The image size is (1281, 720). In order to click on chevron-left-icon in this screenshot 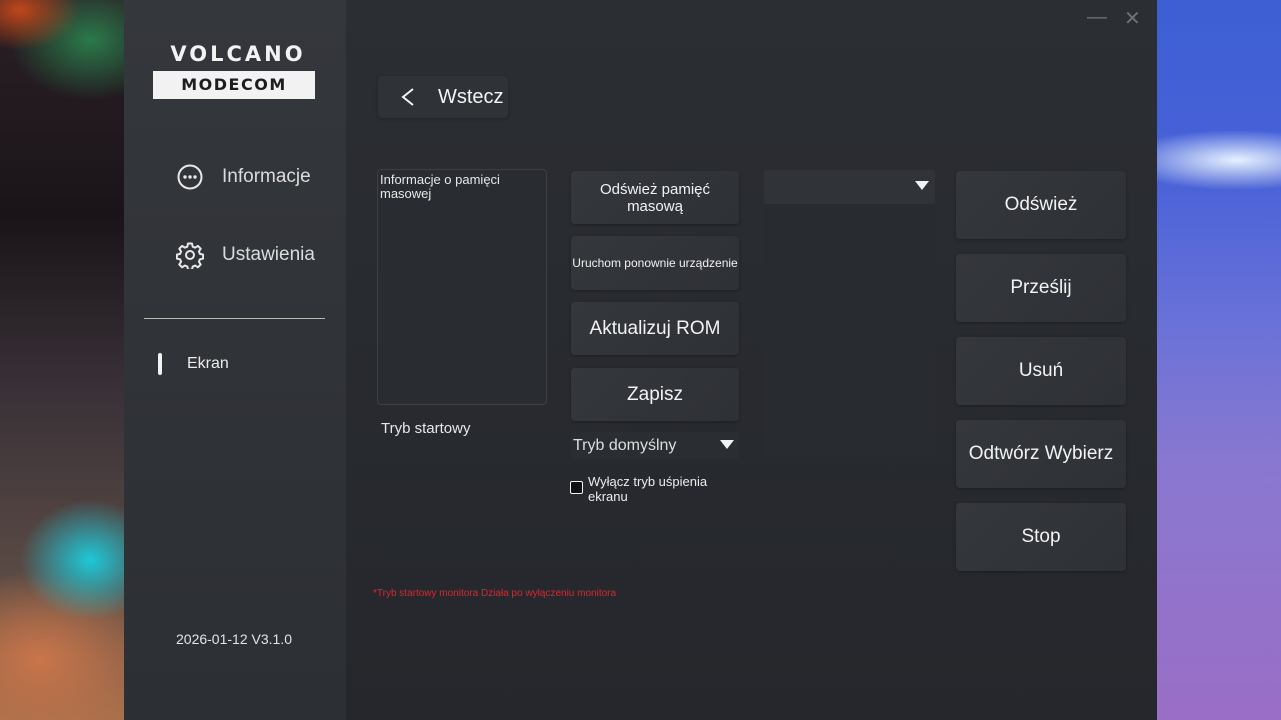, I will do `click(408, 97)`.